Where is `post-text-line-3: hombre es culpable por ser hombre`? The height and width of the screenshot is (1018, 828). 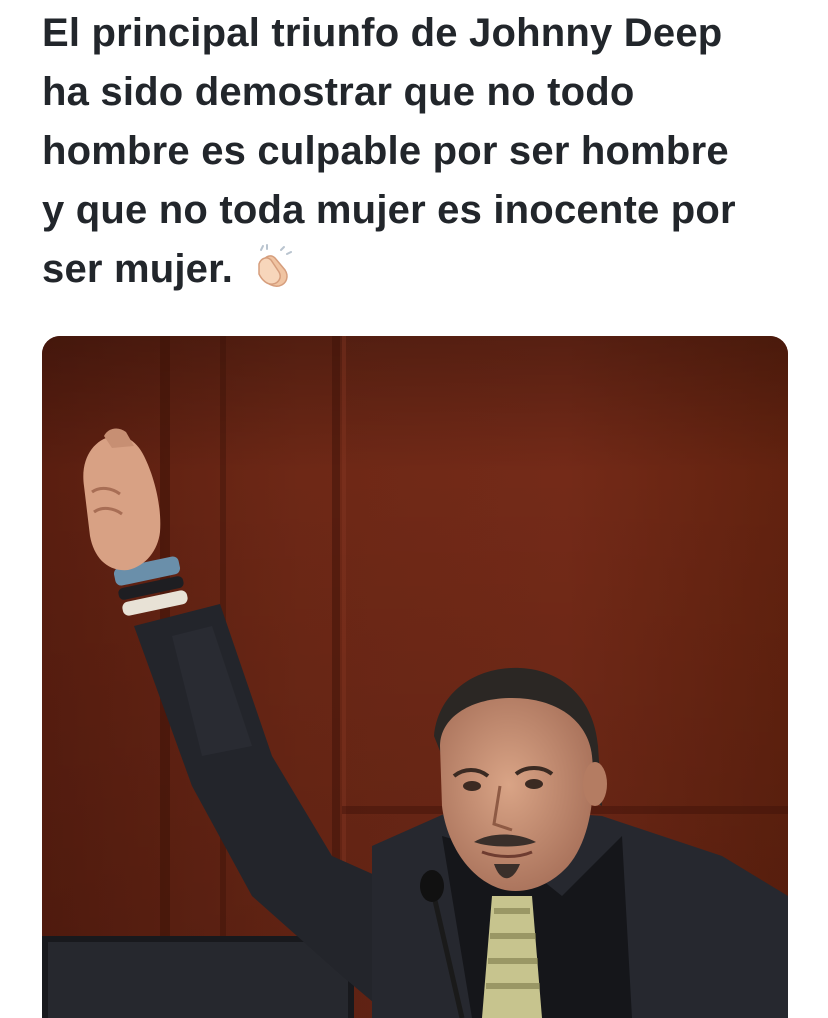 post-text-line-3: hombre es culpable por ser hombre is located at coordinates (385, 151).